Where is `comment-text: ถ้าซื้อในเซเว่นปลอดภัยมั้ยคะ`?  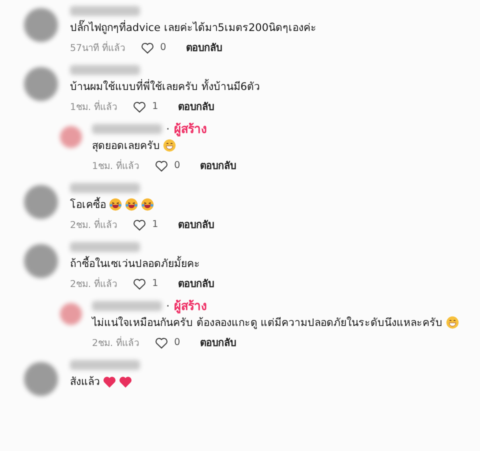
comment-text: ถ้าซื้อในเซเว่นปลอดภัยมั้ยคะ is located at coordinates (135, 263).